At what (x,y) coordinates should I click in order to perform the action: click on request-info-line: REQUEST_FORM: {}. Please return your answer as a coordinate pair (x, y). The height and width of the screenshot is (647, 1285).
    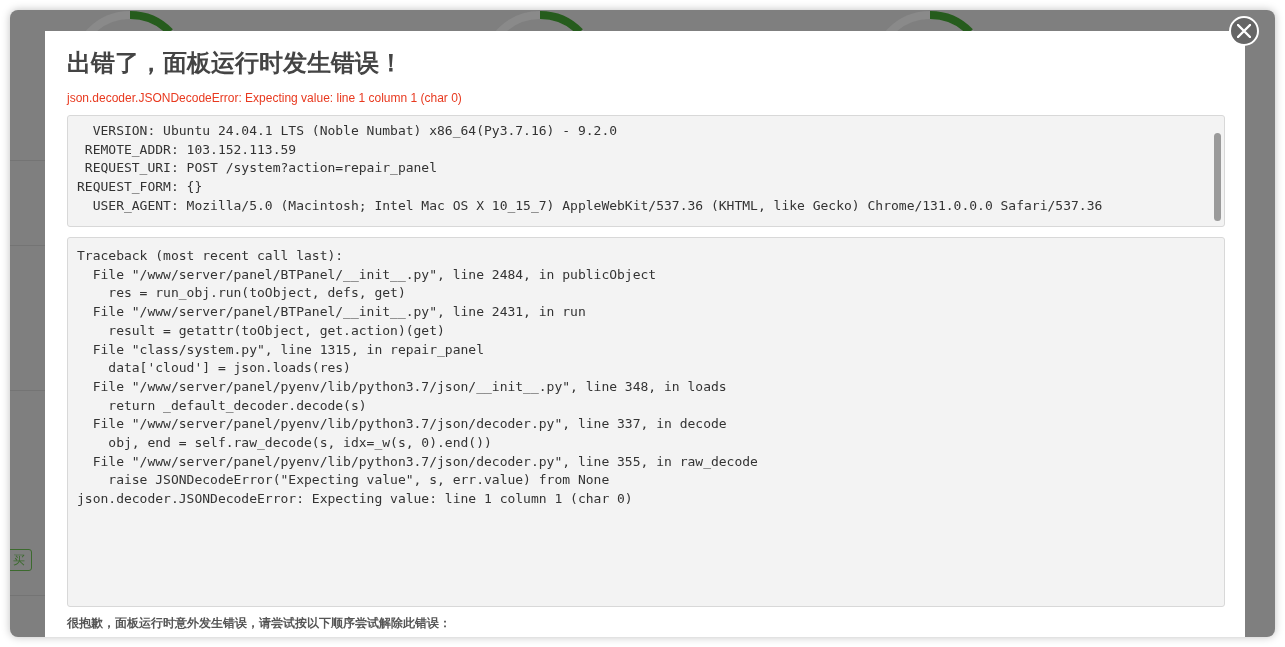
    Looking at the image, I should click on (140, 187).